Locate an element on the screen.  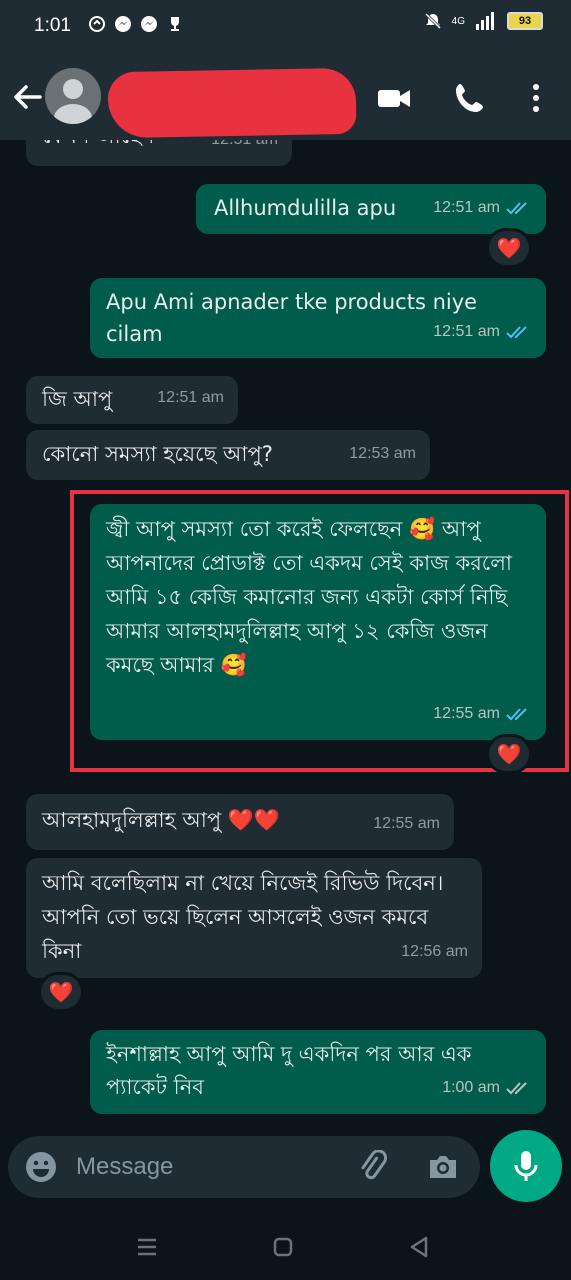
signal-icon is located at coordinates (485, 21).